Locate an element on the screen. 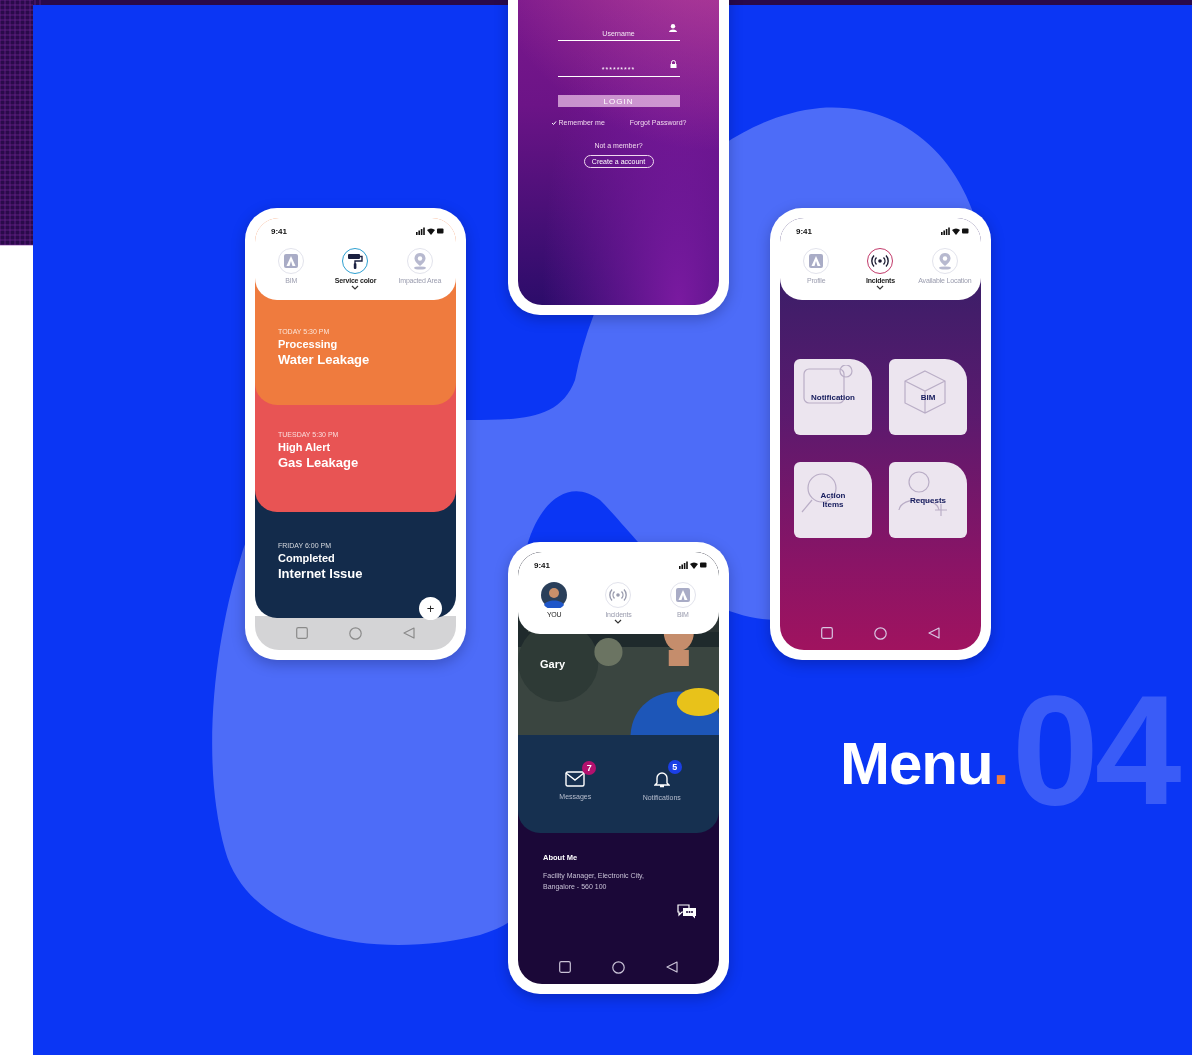 This screenshot has height=1055, width=1192. menu-tile: Notification is located at coordinates (833, 397).